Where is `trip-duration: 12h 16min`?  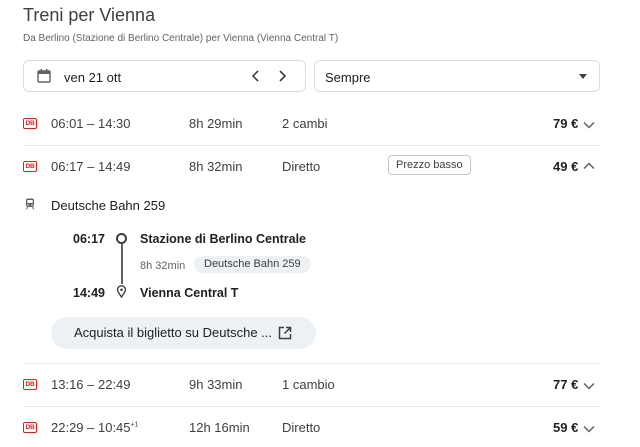
trip-duration: 12h 16min is located at coordinates (219, 427).